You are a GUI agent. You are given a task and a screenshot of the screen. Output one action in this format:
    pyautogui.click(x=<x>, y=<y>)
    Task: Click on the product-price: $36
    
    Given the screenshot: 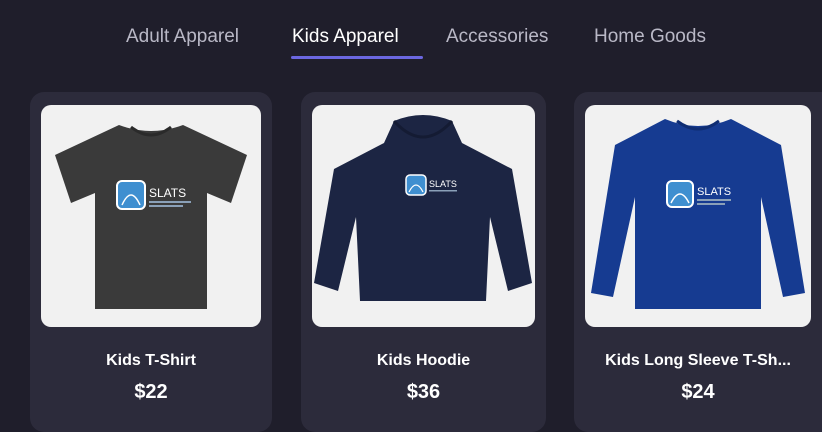 What is the action you would take?
    pyautogui.click(x=423, y=392)
    